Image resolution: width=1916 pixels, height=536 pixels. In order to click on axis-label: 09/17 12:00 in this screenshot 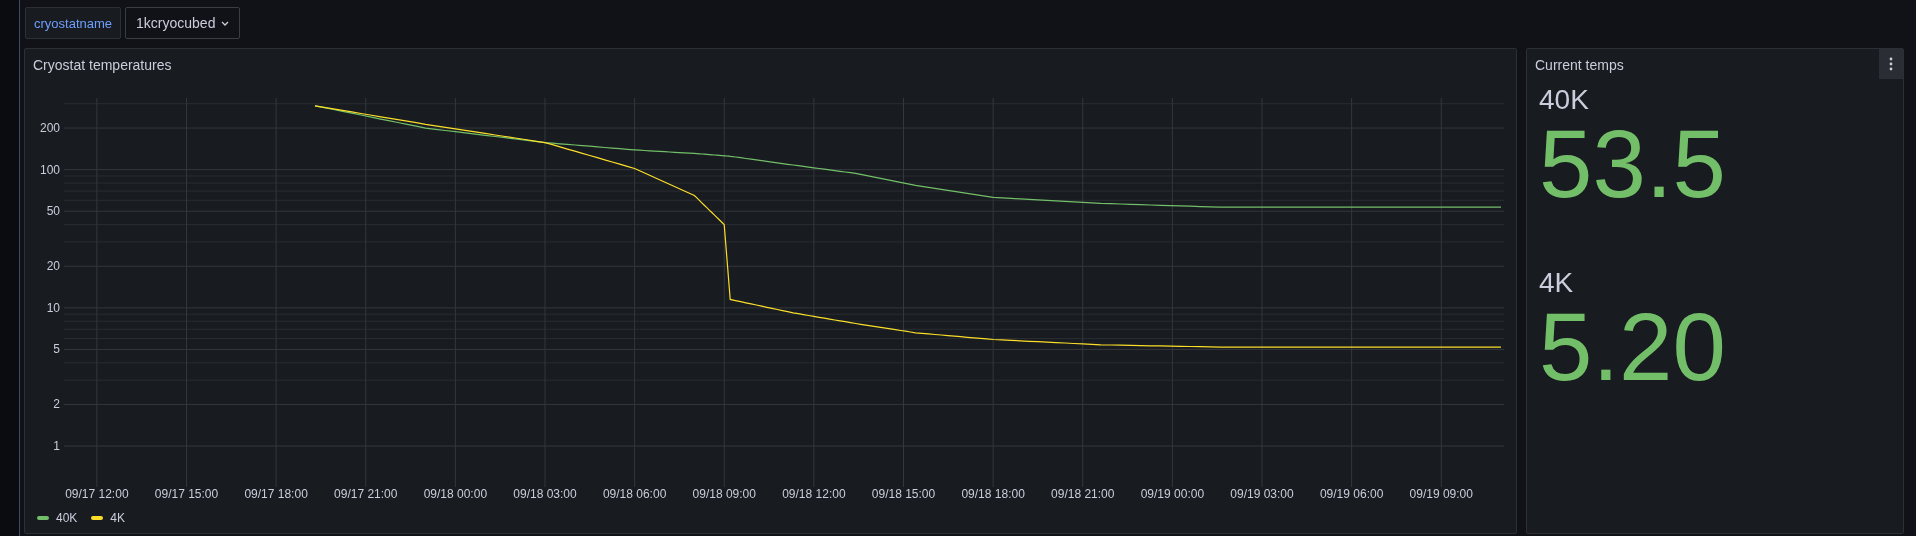, I will do `click(97, 494)`.